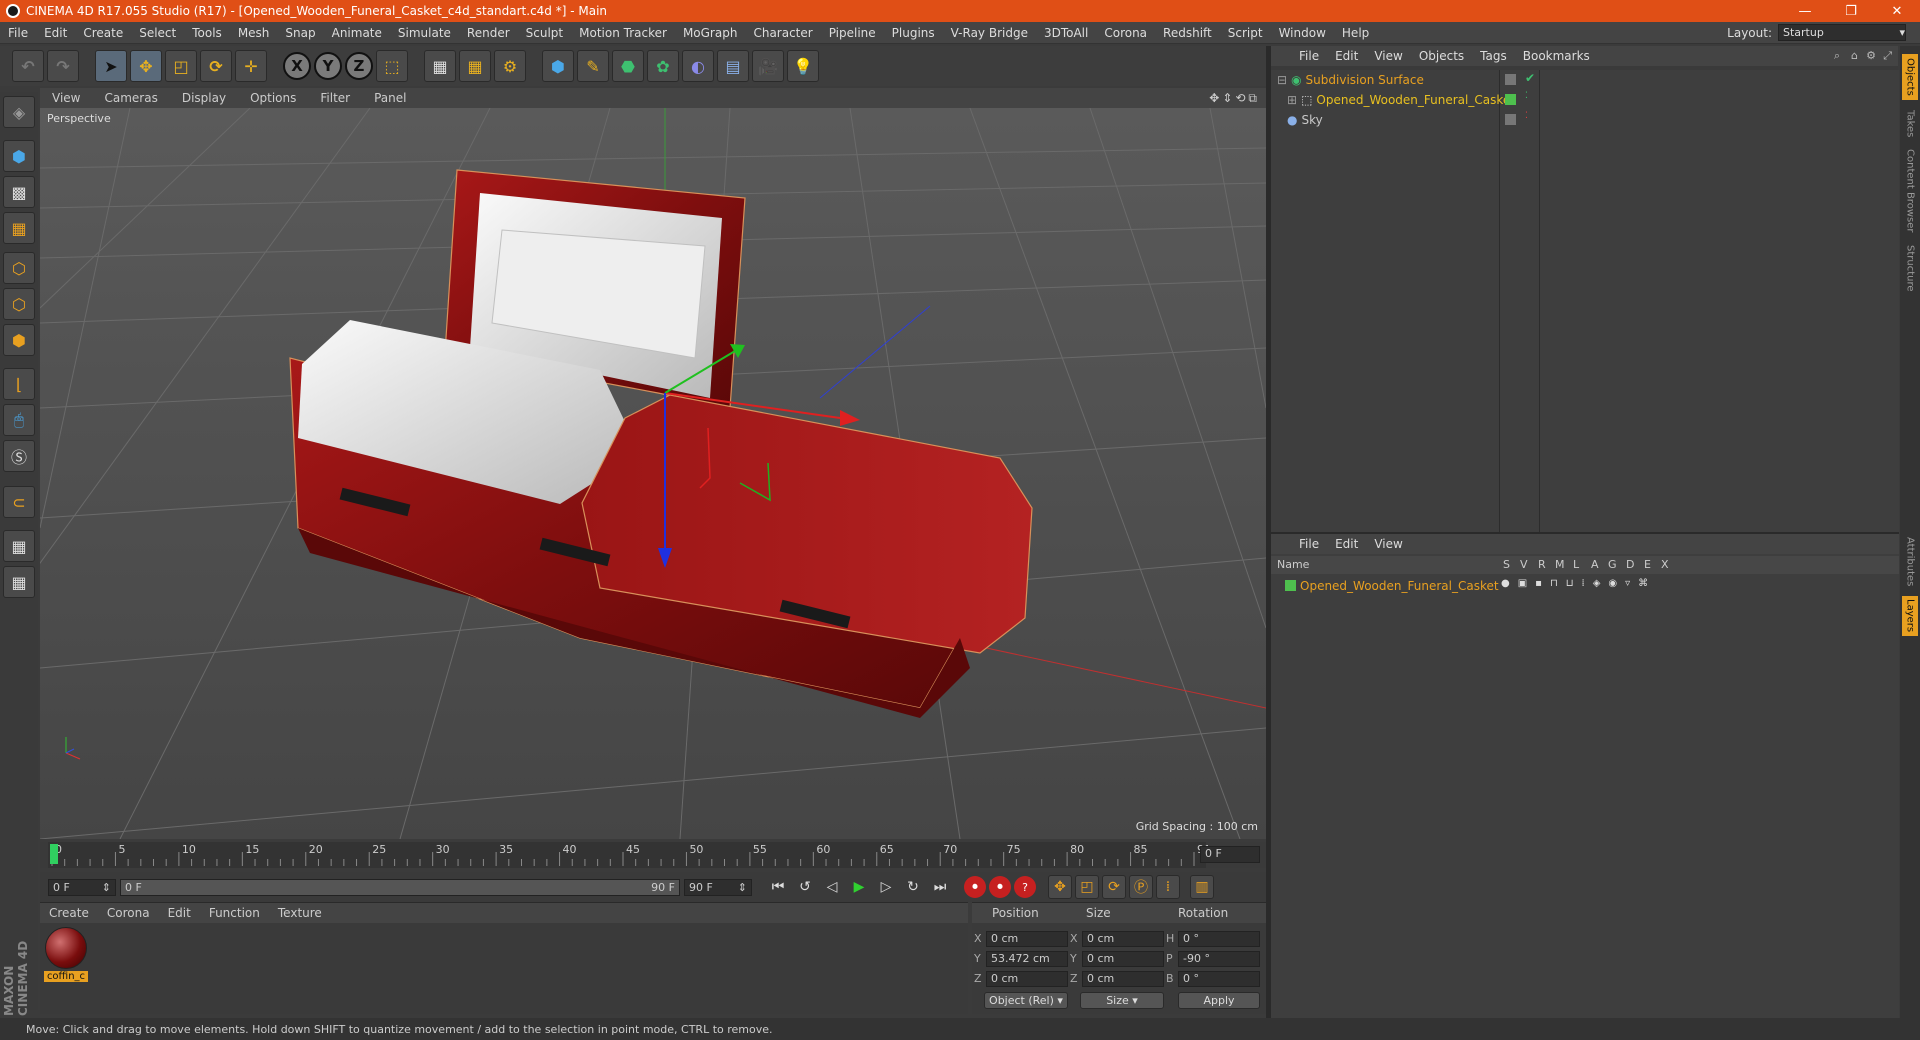 The image size is (1920, 1040). What do you see at coordinates (335, 98) in the screenshot?
I see `viewport-menu-filter: Filter` at bounding box center [335, 98].